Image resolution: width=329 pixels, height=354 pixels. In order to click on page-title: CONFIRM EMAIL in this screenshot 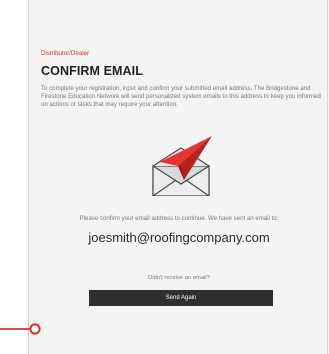, I will do `click(92, 71)`.